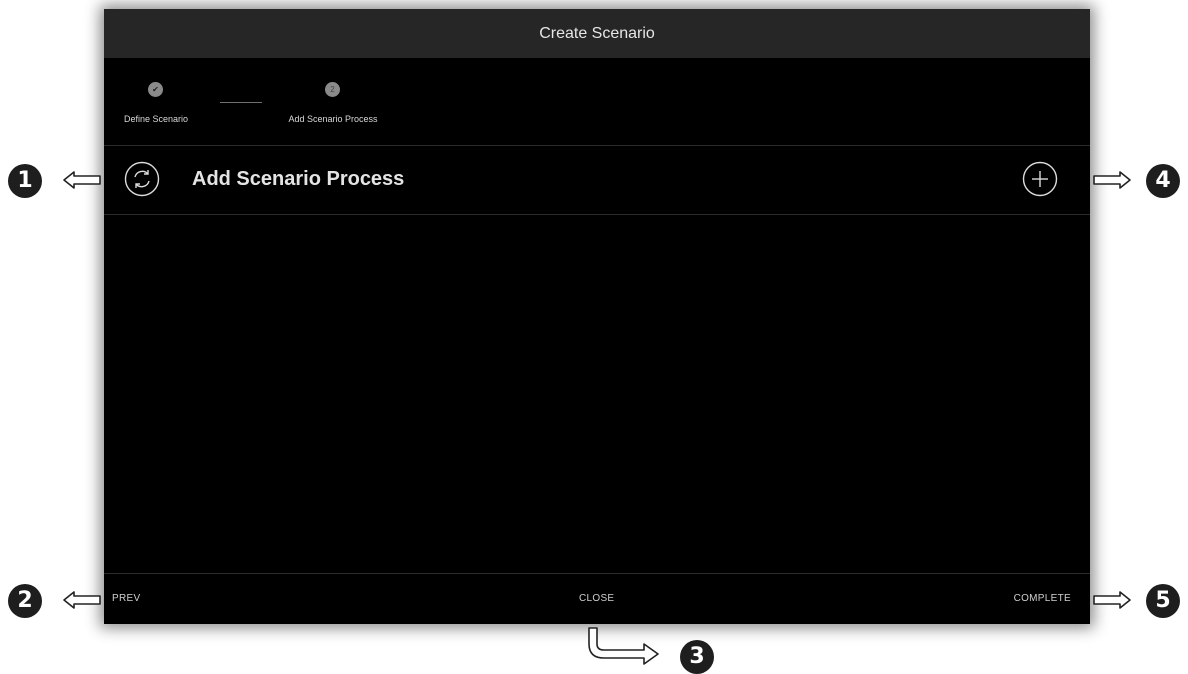  I want to click on dialog-title: Create Scenario, so click(597, 33).